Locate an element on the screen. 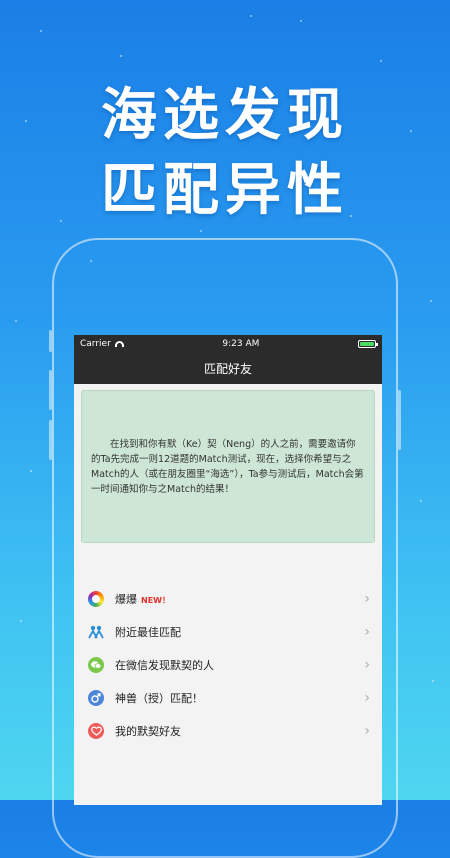  menu-item-baobao: 爆爆 NEW！ › is located at coordinates (228, 598).